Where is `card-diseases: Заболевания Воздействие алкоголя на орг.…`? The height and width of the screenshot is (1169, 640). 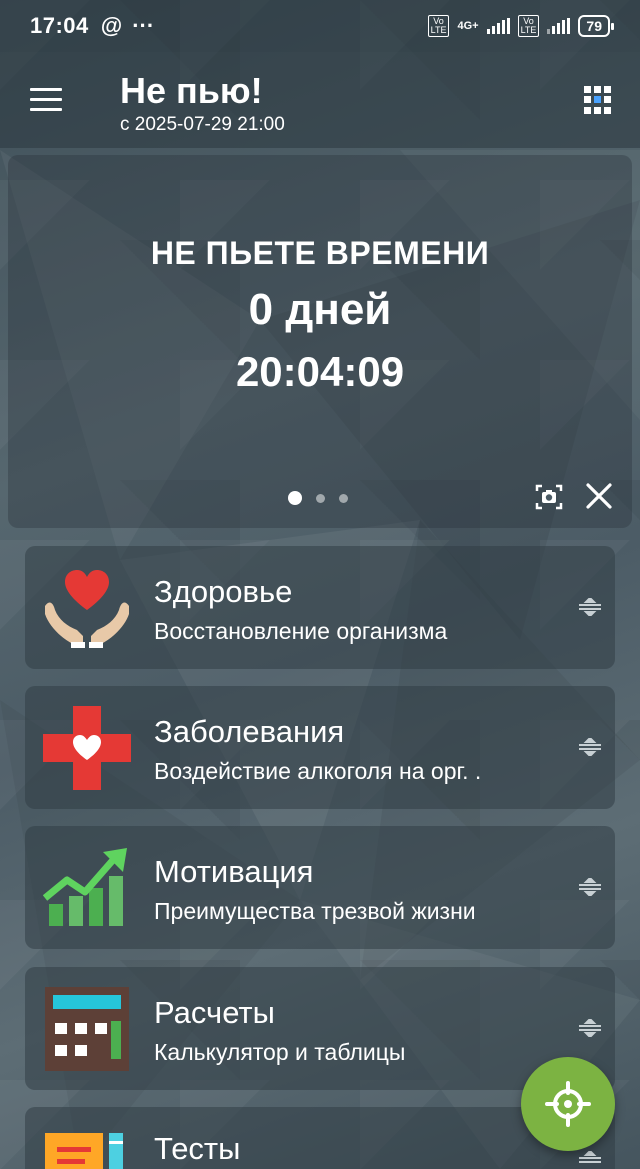 card-diseases: Заболевания Воздействие алкоголя на орг.… is located at coordinates (320, 747).